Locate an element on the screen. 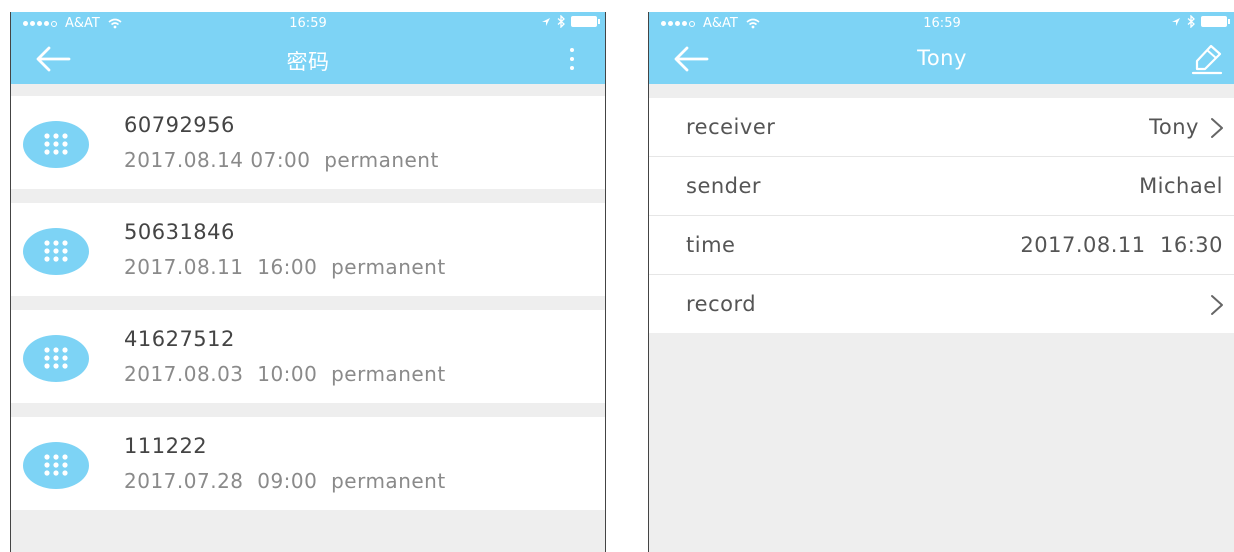 Image resolution: width=1234 pixels, height=552 pixels. sender-value: Michael is located at coordinates (1181, 186).